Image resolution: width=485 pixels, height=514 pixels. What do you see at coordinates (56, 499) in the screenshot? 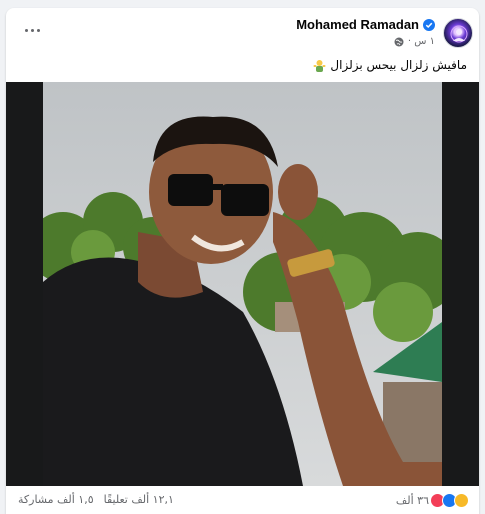
I see `shares-count: ١,٥ ألف مشاركة` at bounding box center [56, 499].